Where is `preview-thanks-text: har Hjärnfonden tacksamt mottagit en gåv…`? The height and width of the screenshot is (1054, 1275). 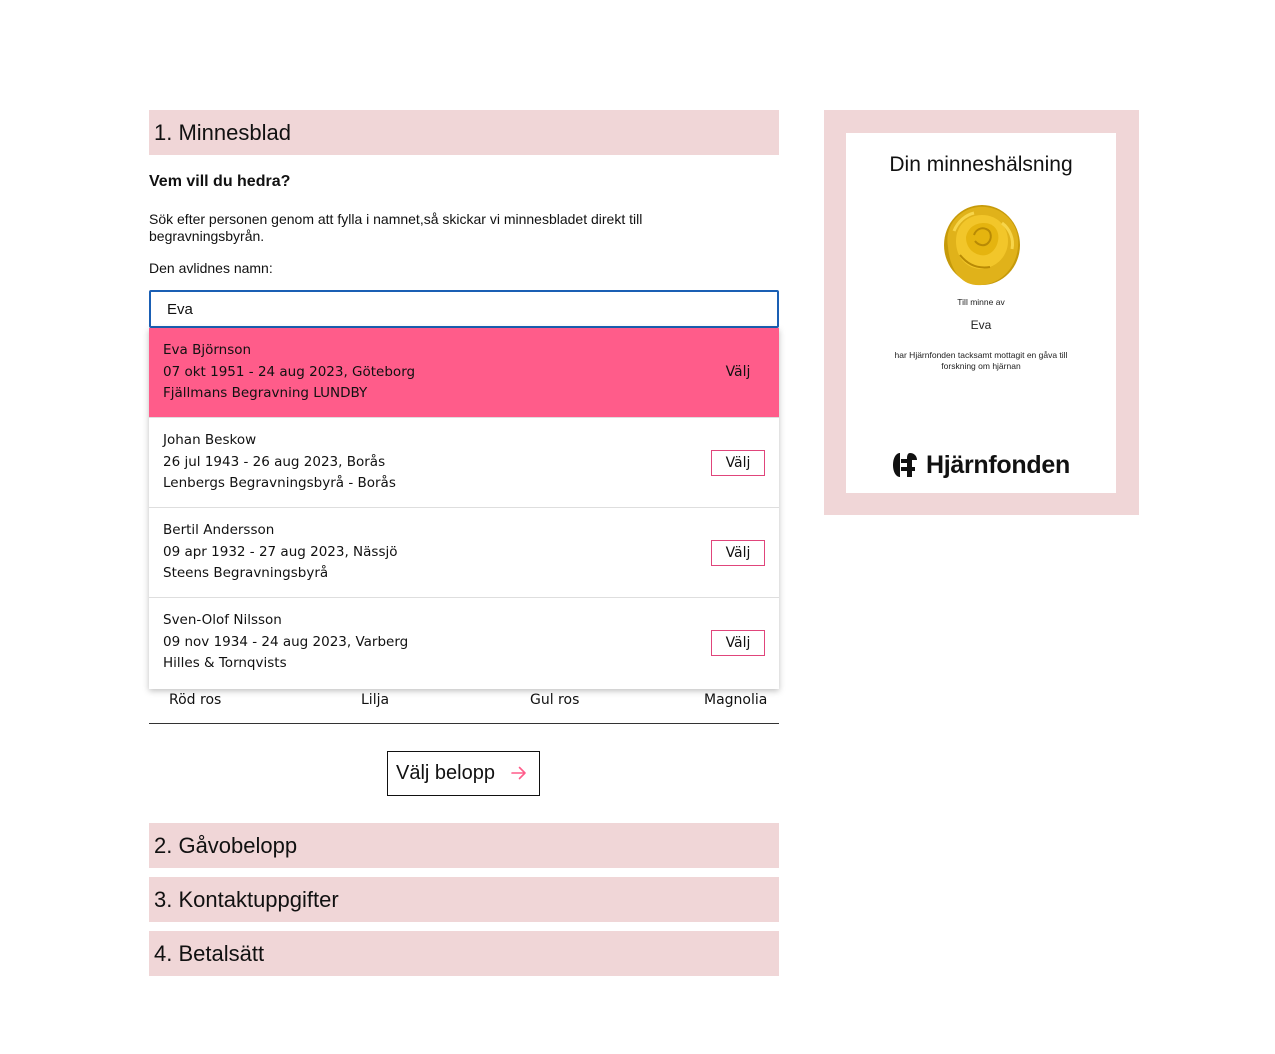
preview-thanks-text: har Hjärnfonden tacksamt mottagit en gåv… is located at coordinates (981, 360).